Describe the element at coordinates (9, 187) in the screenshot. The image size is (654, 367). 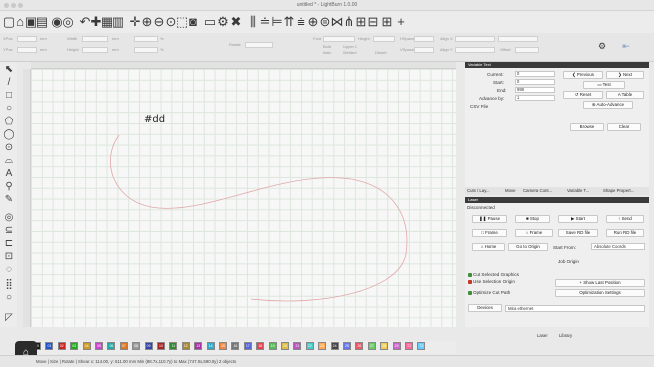
I see `position-laser-icon: ⚲` at that location.